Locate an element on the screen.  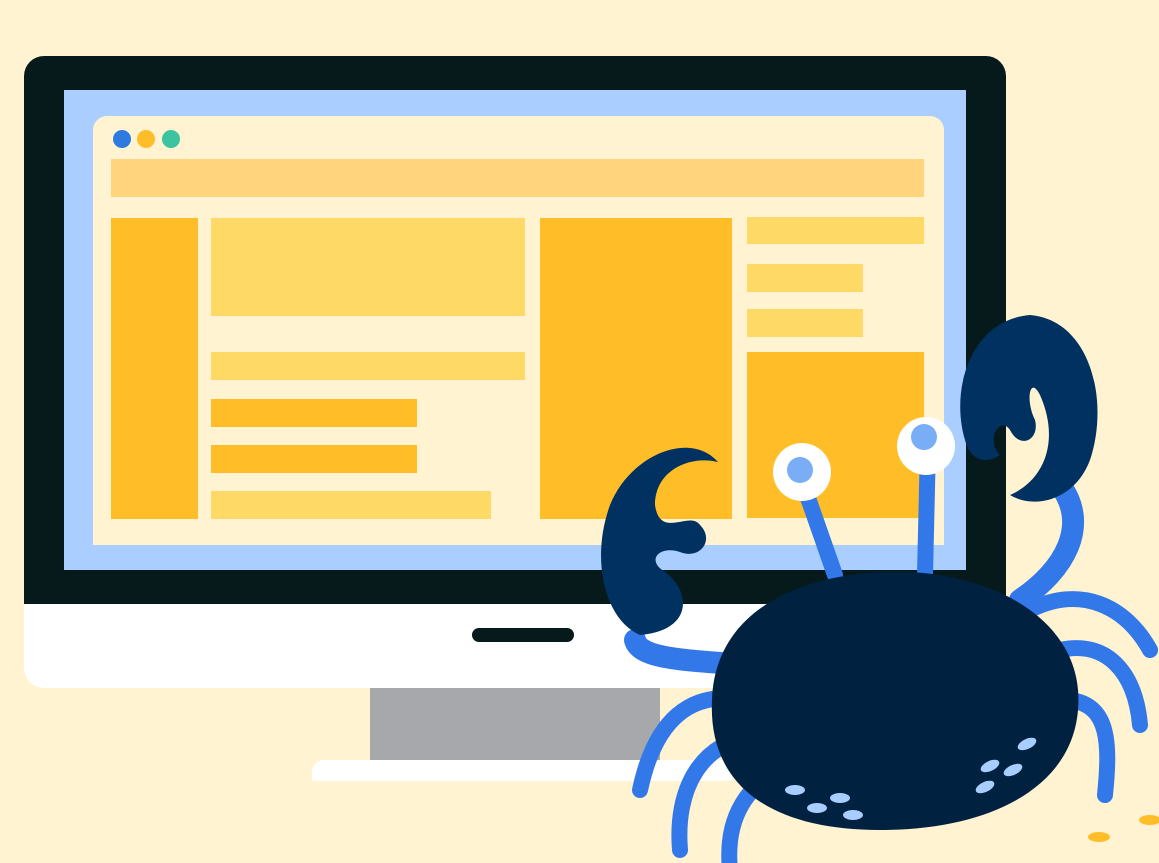
monitor-stand is located at coordinates (515, 724).